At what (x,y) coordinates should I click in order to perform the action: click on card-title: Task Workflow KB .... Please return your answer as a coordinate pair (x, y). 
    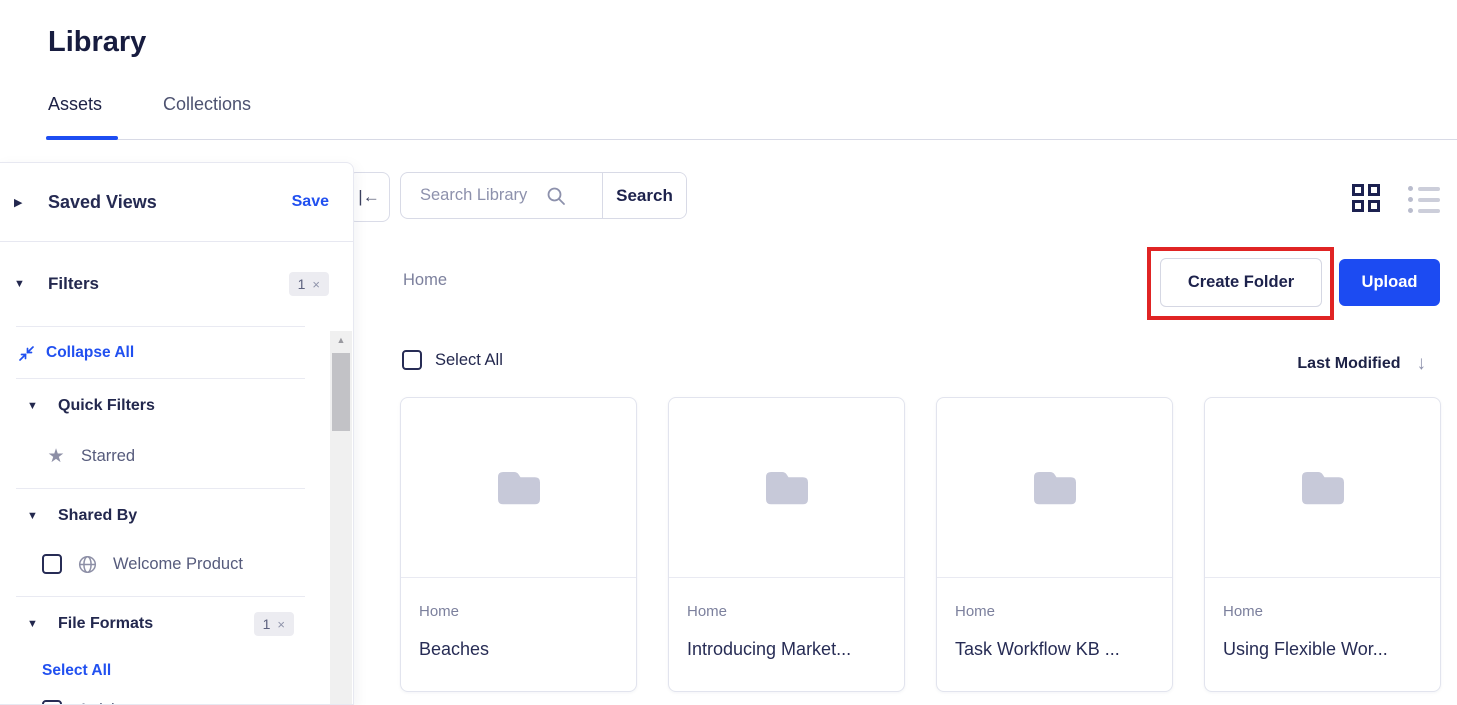
    Looking at the image, I should click on (1037, 649).